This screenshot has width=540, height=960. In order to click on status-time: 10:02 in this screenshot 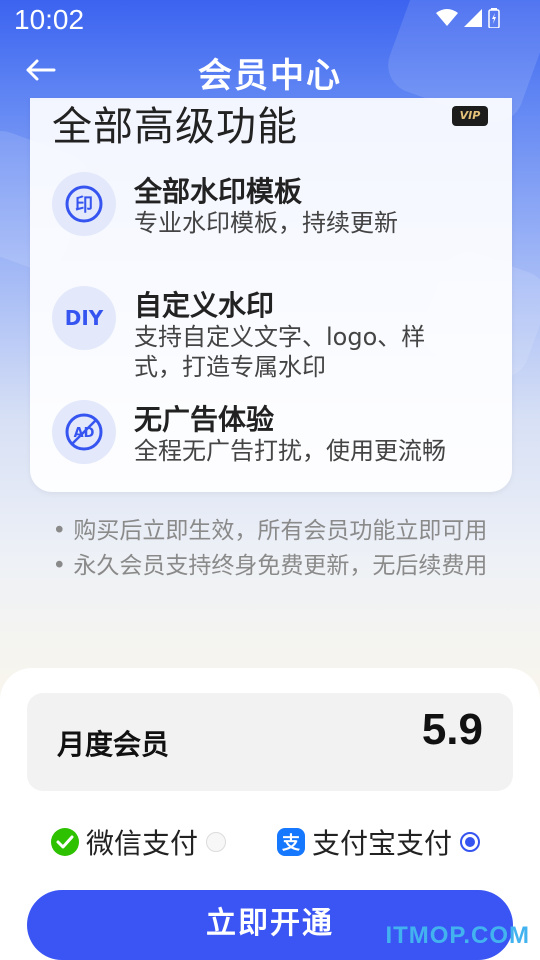, I will do `click(49, 19)`.